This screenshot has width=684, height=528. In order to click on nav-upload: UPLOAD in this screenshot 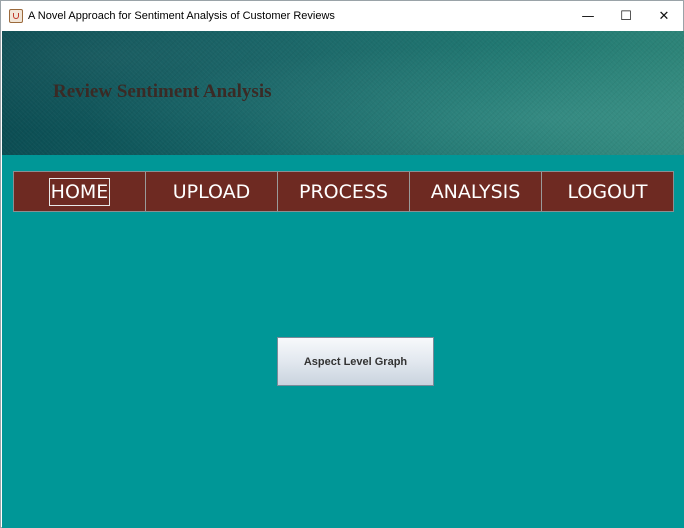, I will do `click(212, 191)`.